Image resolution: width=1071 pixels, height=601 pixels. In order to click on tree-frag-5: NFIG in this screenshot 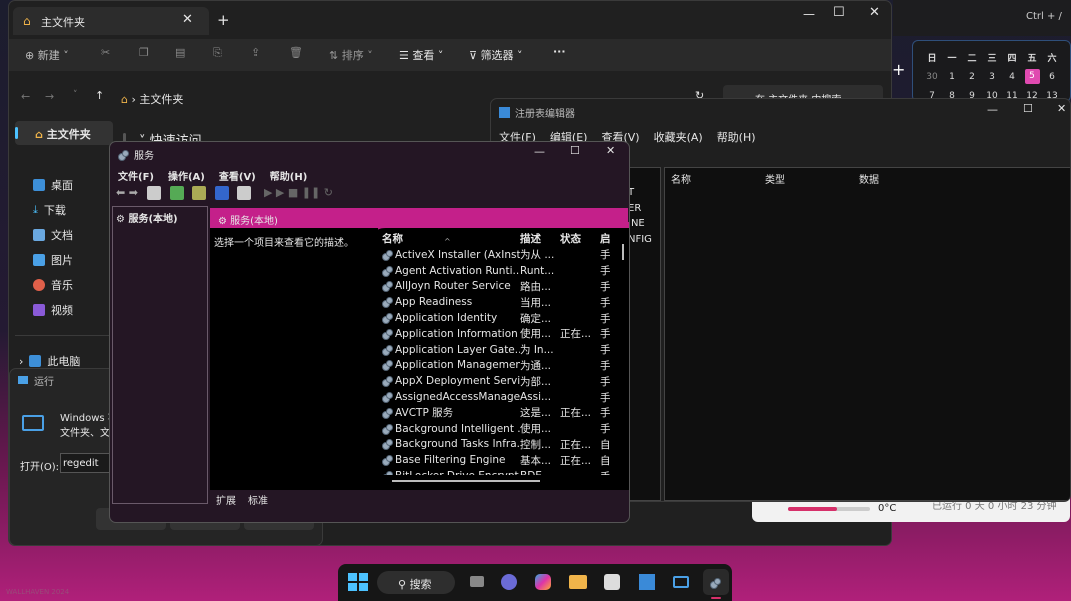, I will do `click(640, 240)`.